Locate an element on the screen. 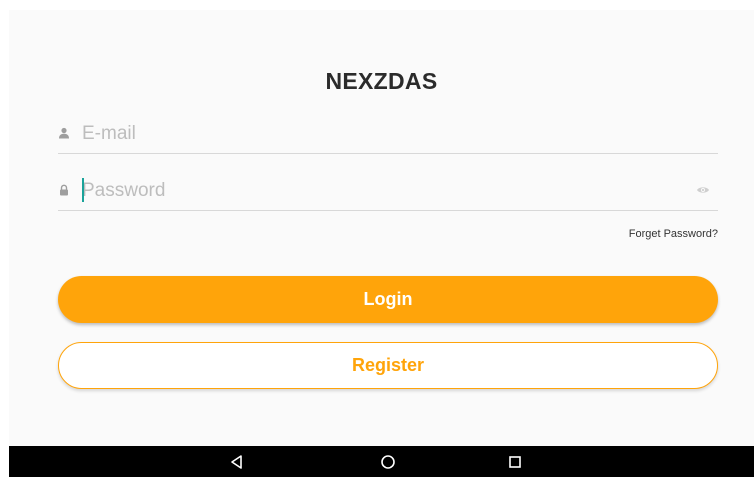 Image resolution: width=754 pixels, height=477 pixels. app-title: NEXZDAS is located at coordinates (381, 81).